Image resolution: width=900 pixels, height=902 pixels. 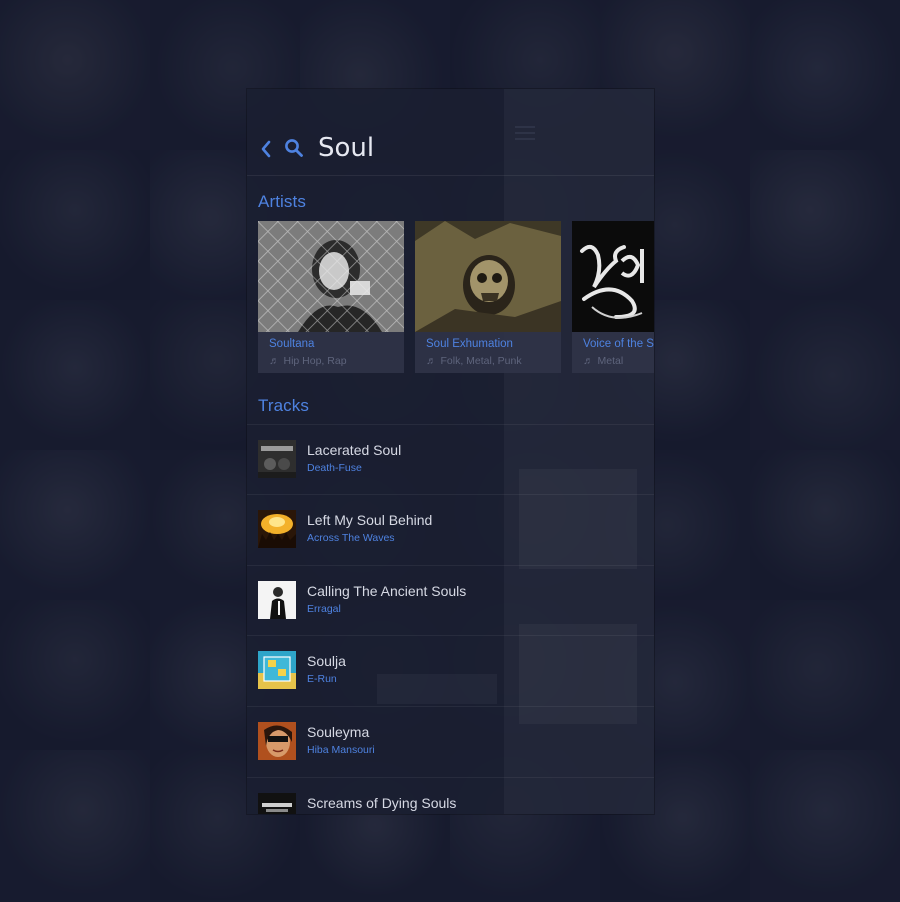 What do you see at coordinates (618, 344) in the screenshot?
I see `artist-name: Voice of the S` at bounding box center [618, 344].